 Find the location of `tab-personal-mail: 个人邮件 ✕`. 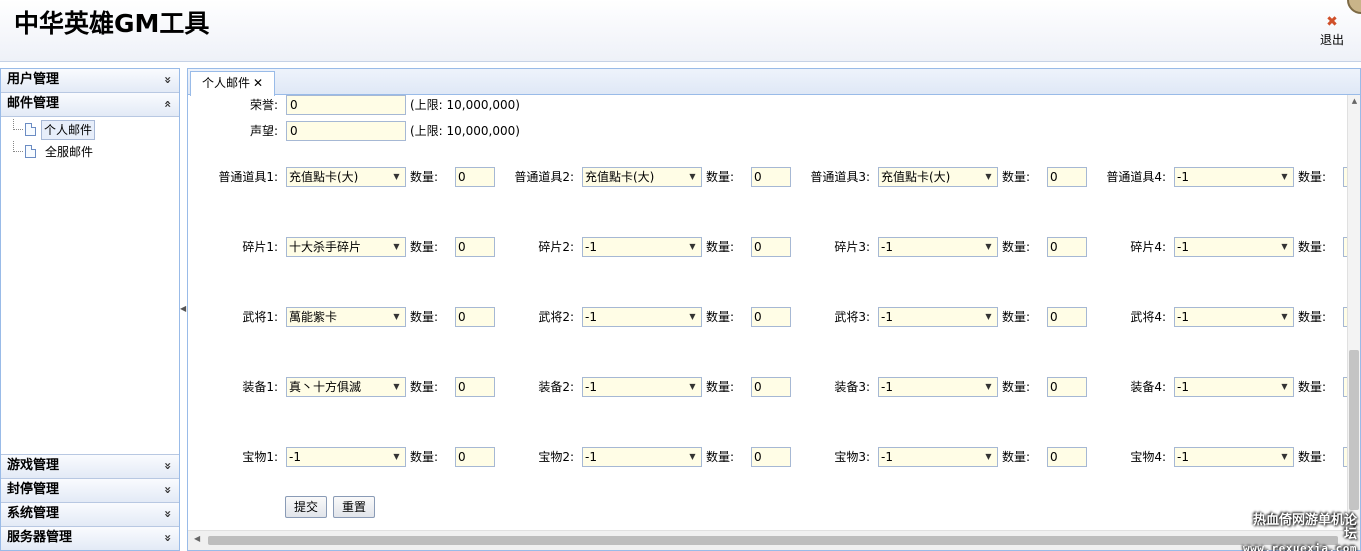

tab-personal-mail: 个人邮件 ✕ is located at coordinates (232, 83).